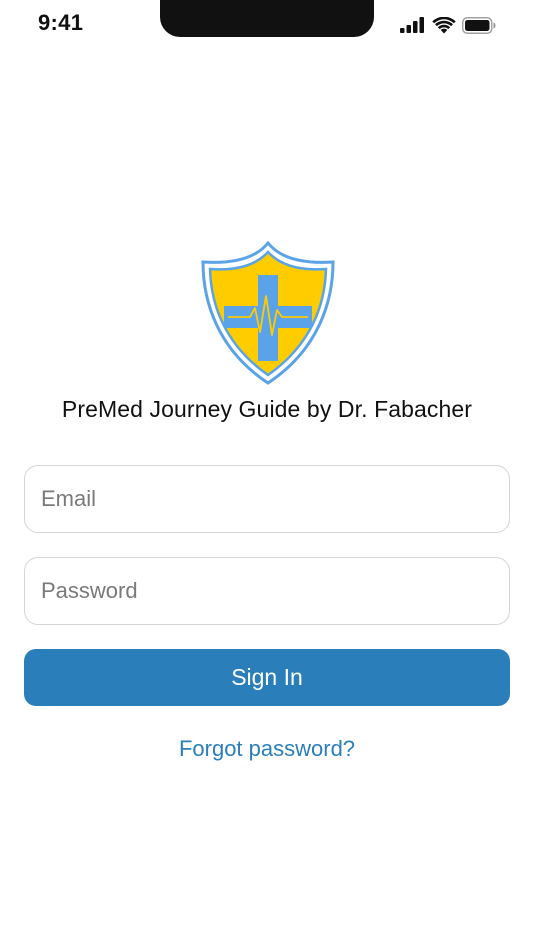 The width and height of the screenshot is (534, 950). Describe the element at coordinates (267, 499) in the screenshot. I see `email-input` at that location.